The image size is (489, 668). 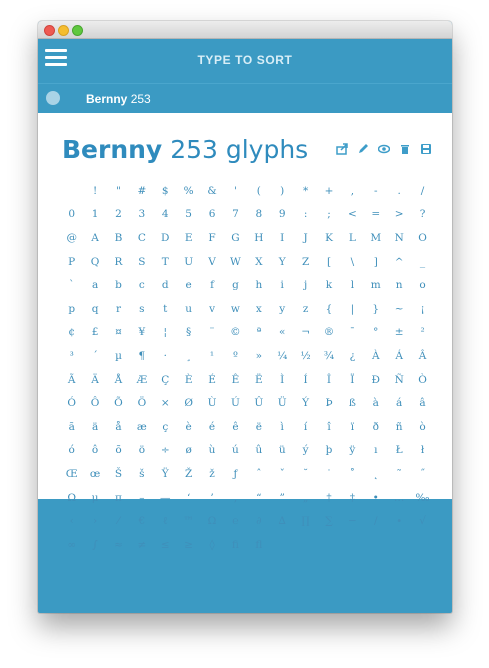 I want to click on glyph-cell: ±, so click(x=398, y=333).